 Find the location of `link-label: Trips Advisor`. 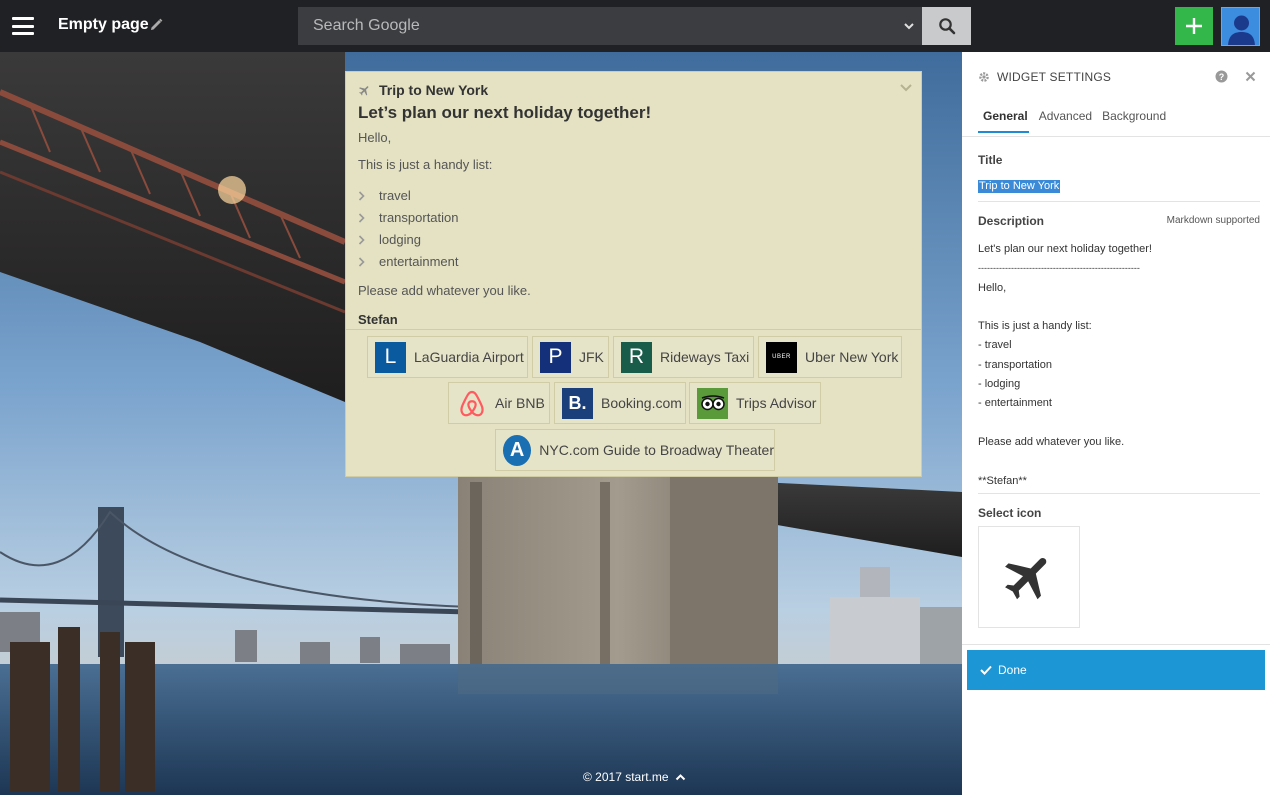

link-label: Trips Advisor is located at coordinates (776, 403).